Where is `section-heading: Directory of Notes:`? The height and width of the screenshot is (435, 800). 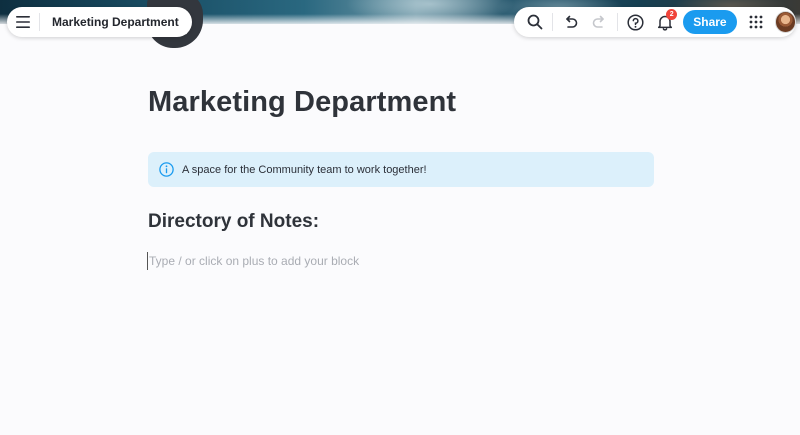
section-heading: Directory of Notes: is located at coordinates (233, 222).